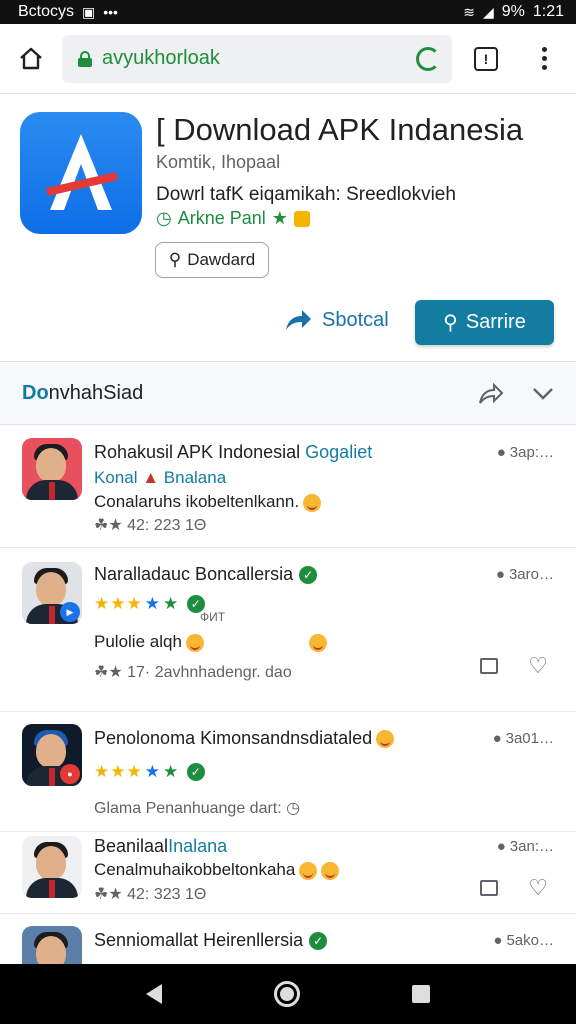 This screenshot has height=1024, width=576. I want to click on share-icon, so click(491, 393).